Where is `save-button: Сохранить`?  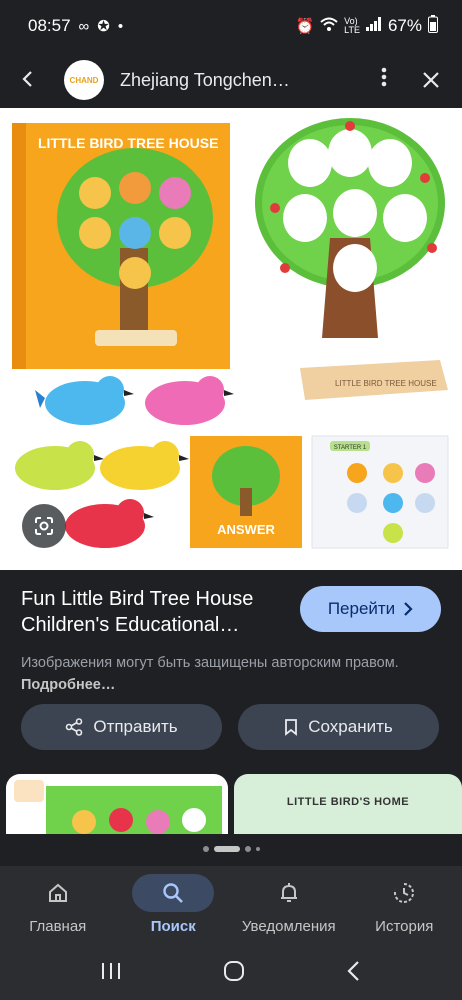 save-button: Сохранить is located at coordinates (338, 727).